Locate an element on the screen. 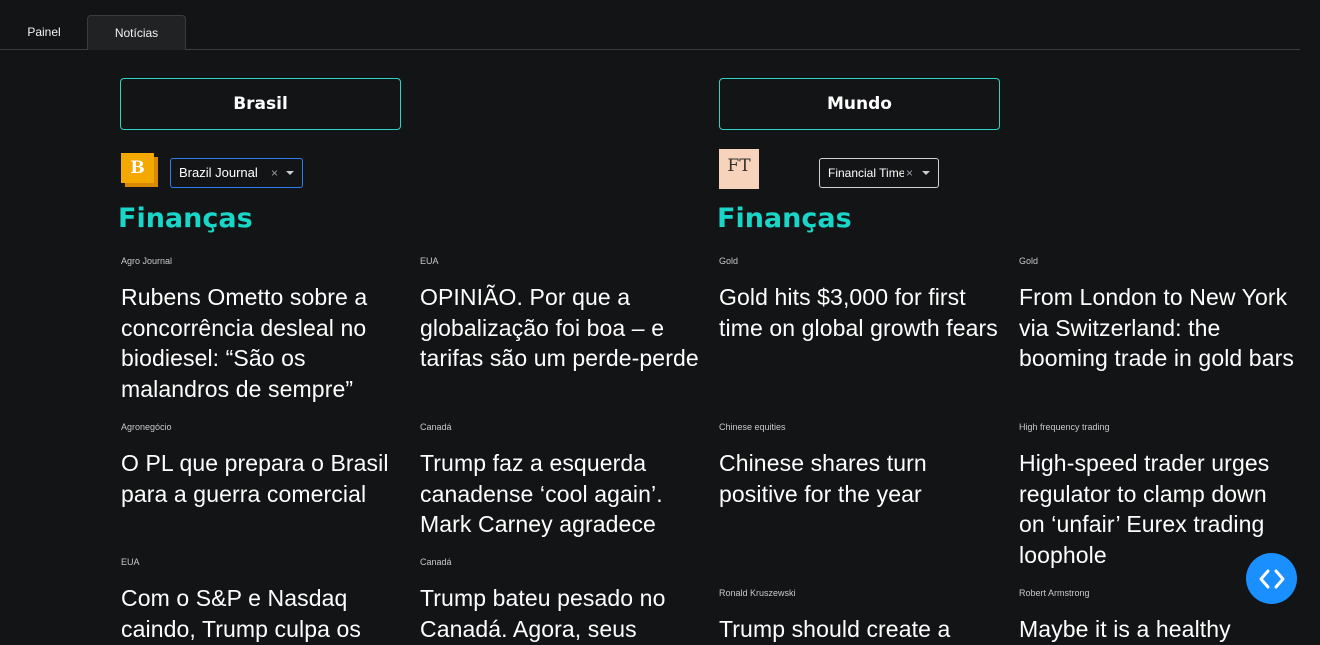 The width and height of the screenshot is (1320, 645). section-title-mundo: Finanças is located at coordinates (784, 218).